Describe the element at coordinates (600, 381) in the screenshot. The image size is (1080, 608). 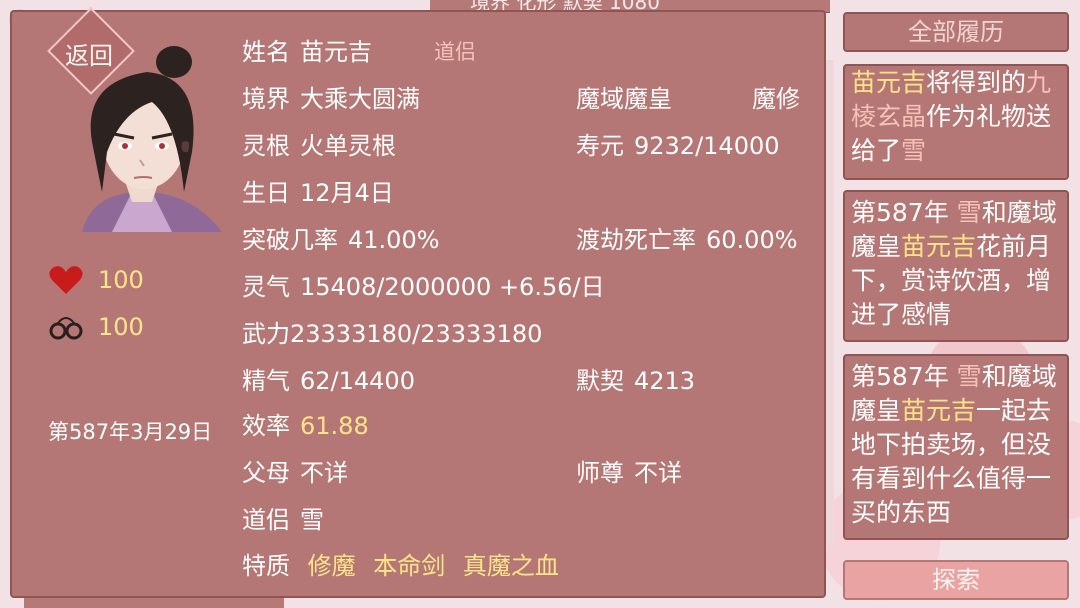
I see `tacit-label: 默契` at that location.